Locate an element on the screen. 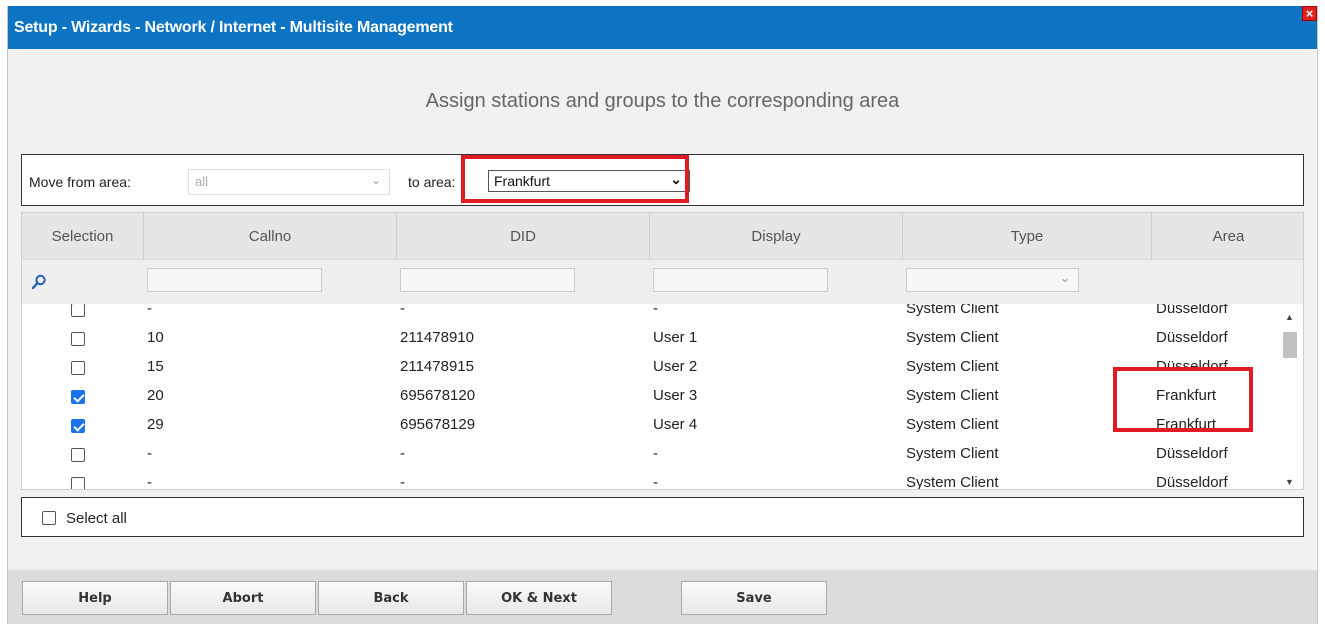  to-area-value: Frankfurt is located at coordinates (522, 181).